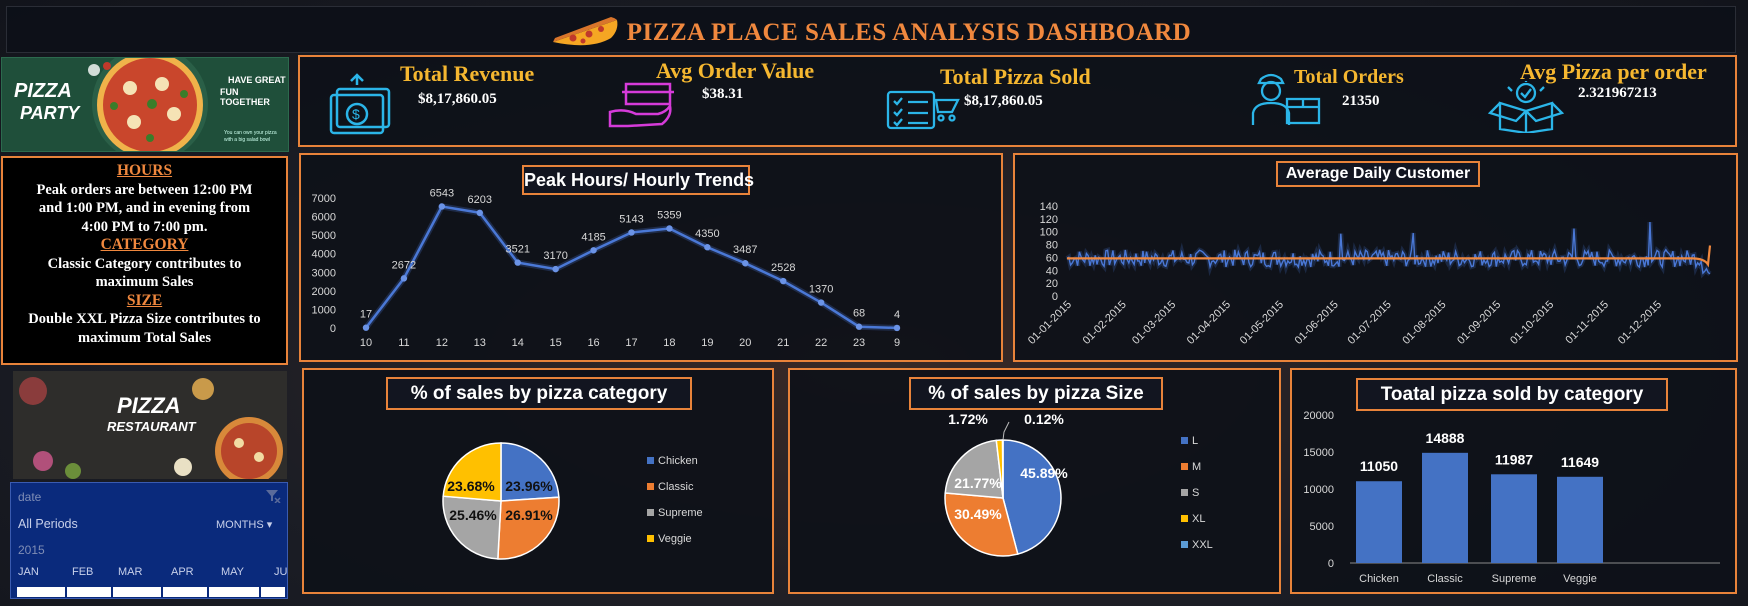 The image size is (1748, 606). I want to click on kpi-total-pizza-sold-label: Total Pizza Sold, so click(1015, 76).